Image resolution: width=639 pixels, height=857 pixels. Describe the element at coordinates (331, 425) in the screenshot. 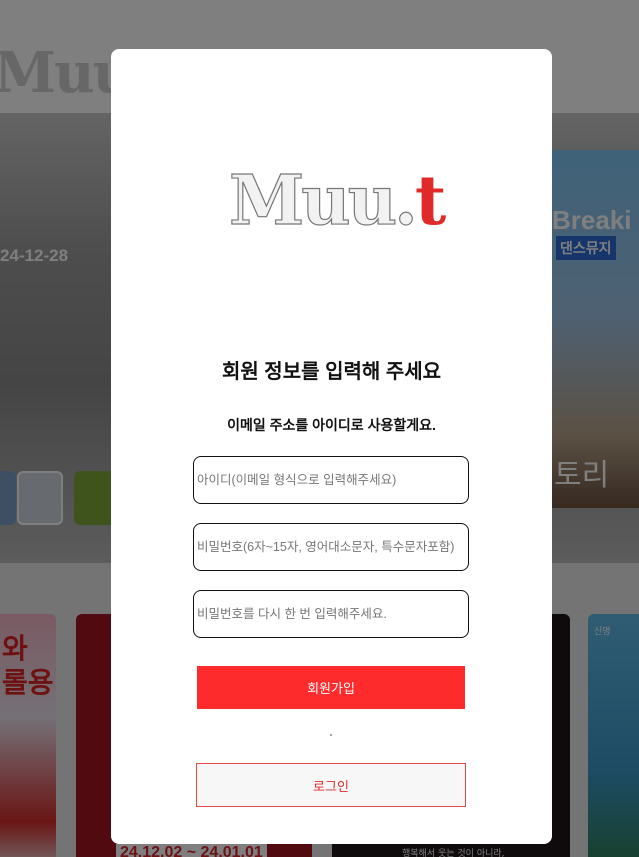

I see `signup-subtitle: 이메일 주소를 아이디로 사용할게요.` at that location.